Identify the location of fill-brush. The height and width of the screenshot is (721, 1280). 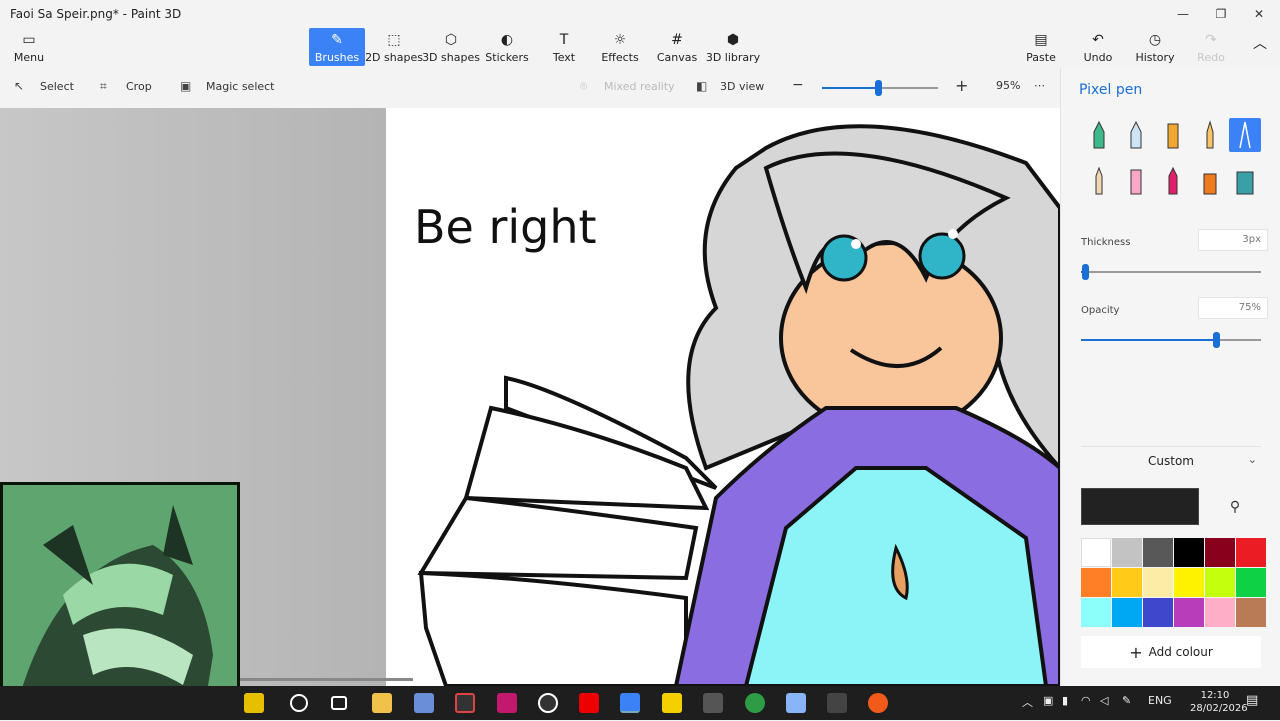
(1245, 181).